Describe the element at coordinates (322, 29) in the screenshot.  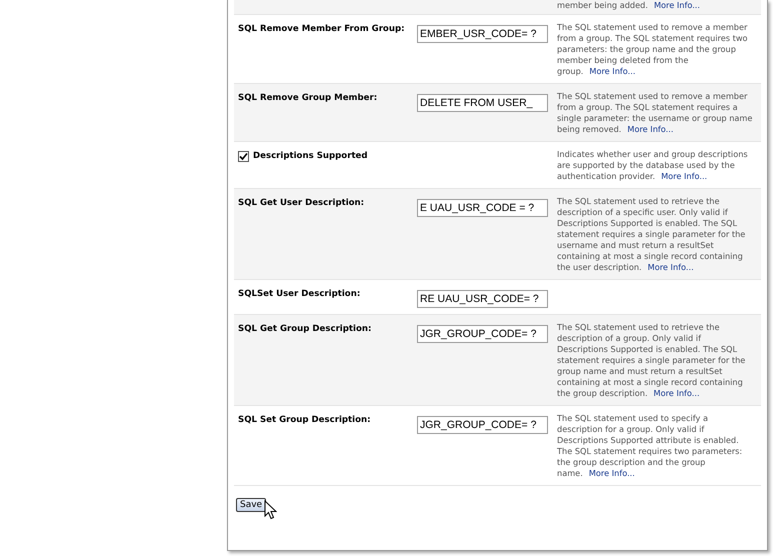
I see `field-label: SQL Remove Member From Group:` at that location.